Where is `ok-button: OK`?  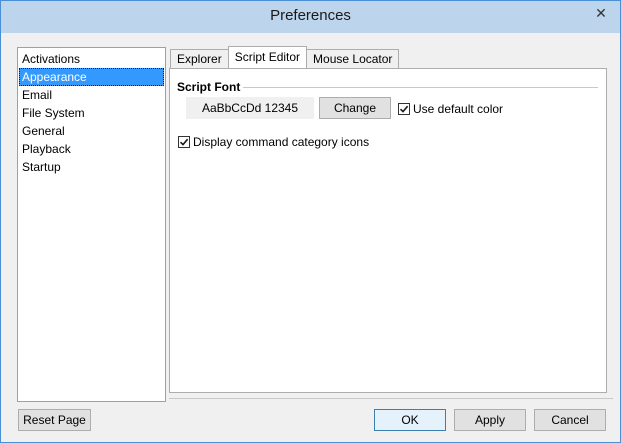 ok-button: OK is located at coordinates (410, 420).